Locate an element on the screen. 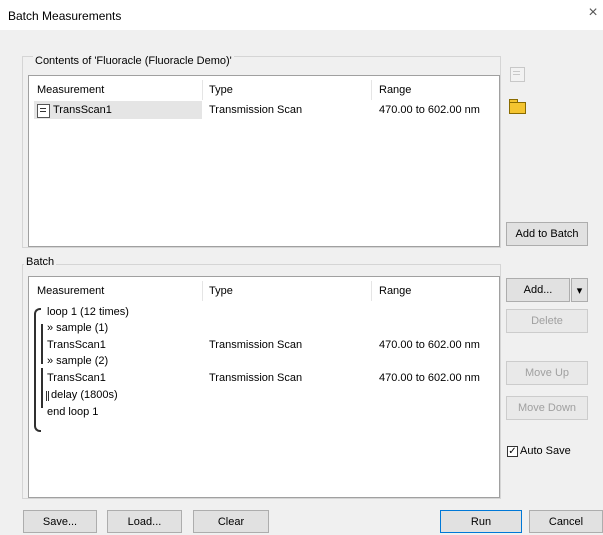 The height and width of the screenshot is (535, 603). contents-col-range: Range is located at coordinates (395, 90).